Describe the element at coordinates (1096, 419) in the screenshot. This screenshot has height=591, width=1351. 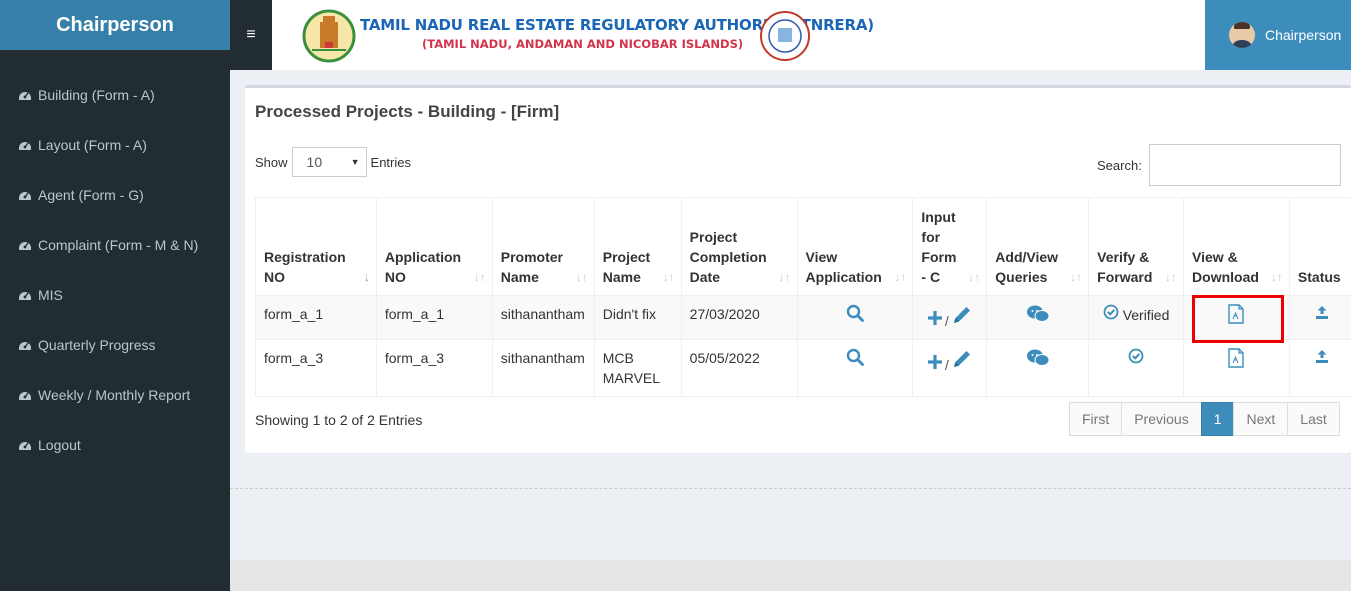
I see `pagination-first: First` at that location.